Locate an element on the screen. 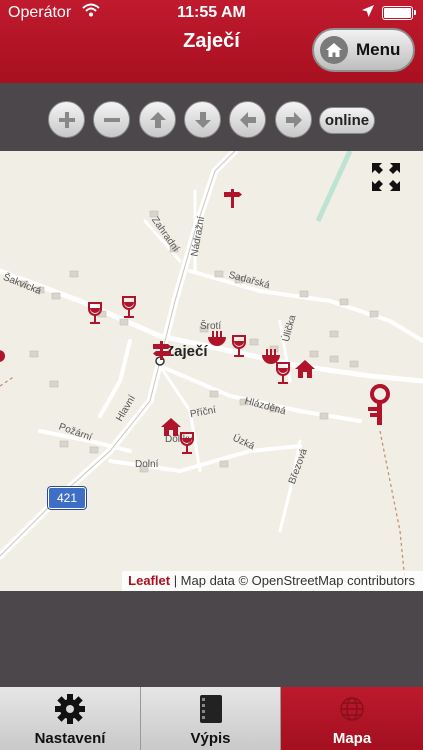 The height and width of the screenshot is (750, 423). online-toggle-button: online is located at coordinates (347, 120).